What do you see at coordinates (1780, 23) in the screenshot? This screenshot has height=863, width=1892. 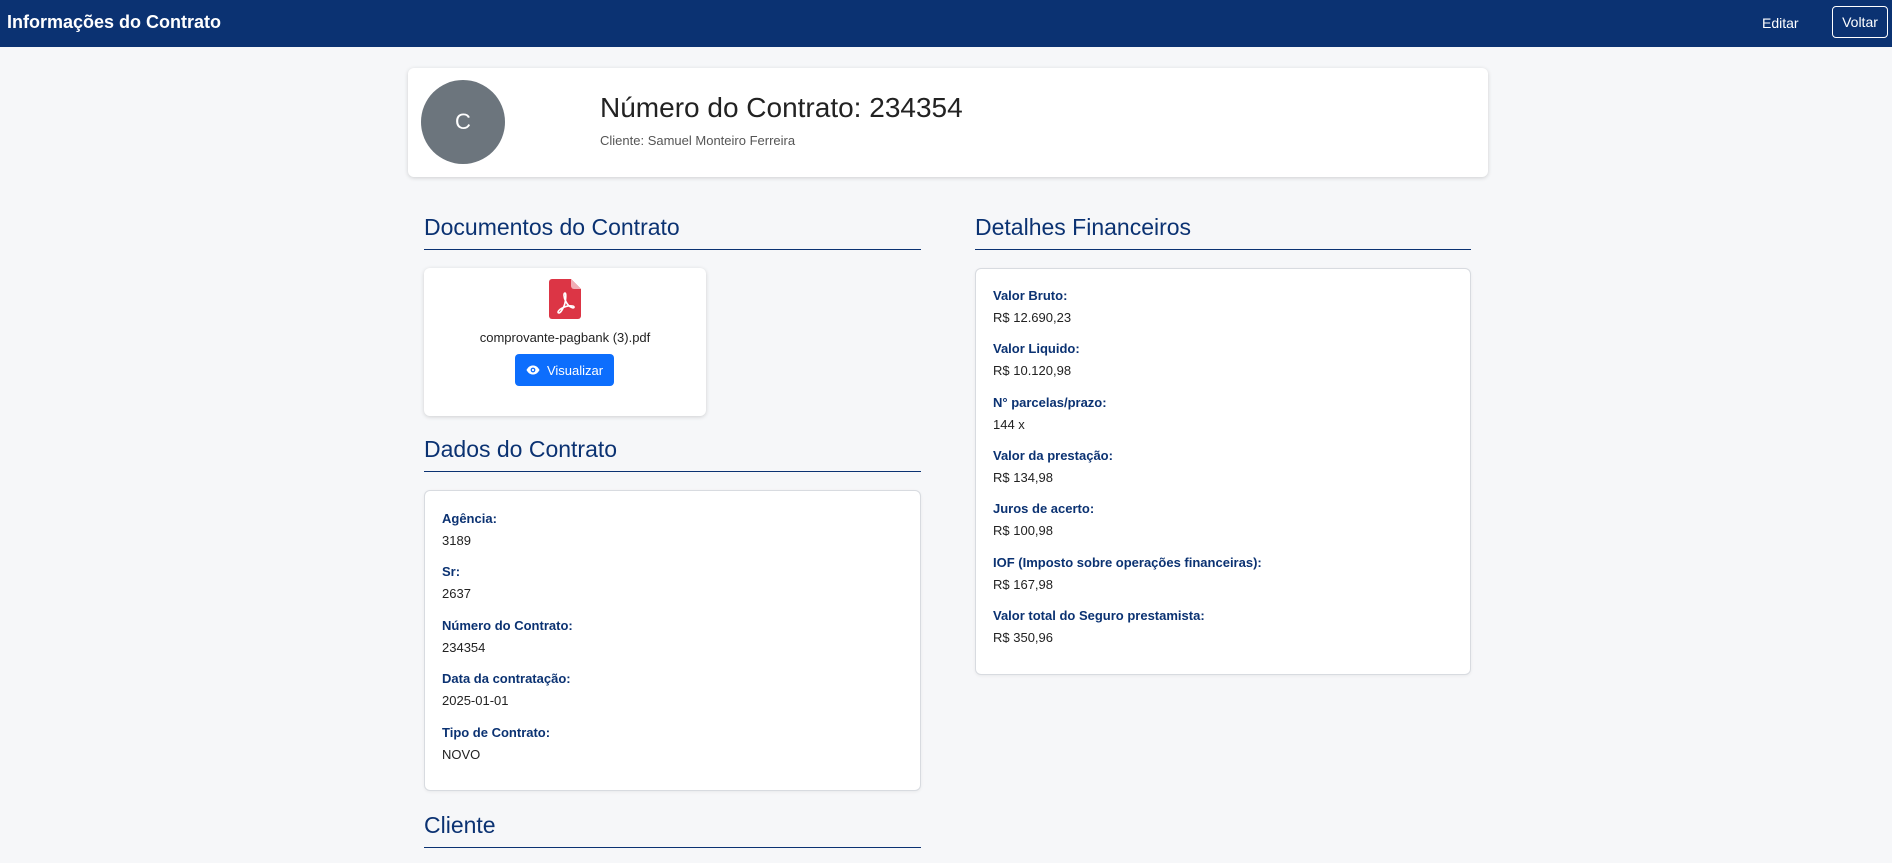 I see `edit-button: Editar` at bounding box center [1780, 23].